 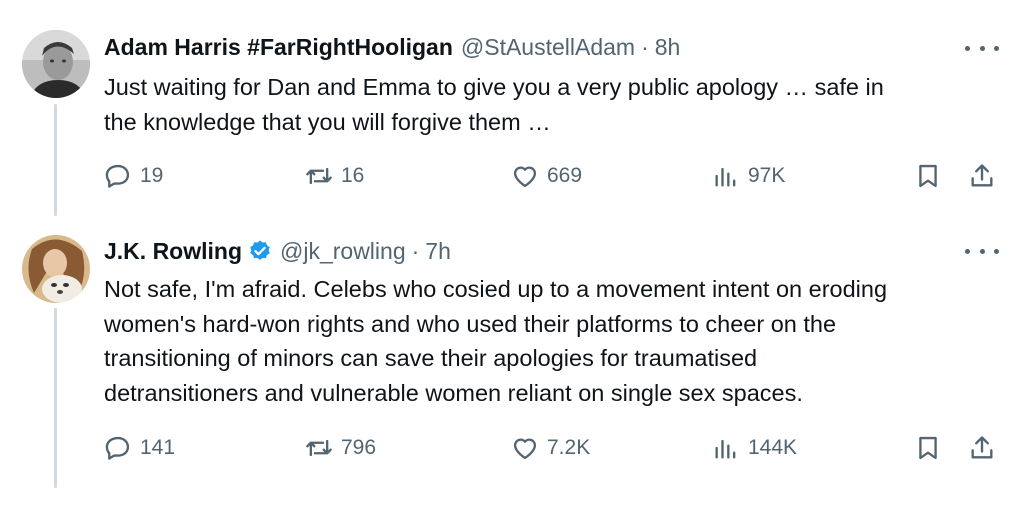 I want to click on reply-count: 19, so click(x=152, y=175).